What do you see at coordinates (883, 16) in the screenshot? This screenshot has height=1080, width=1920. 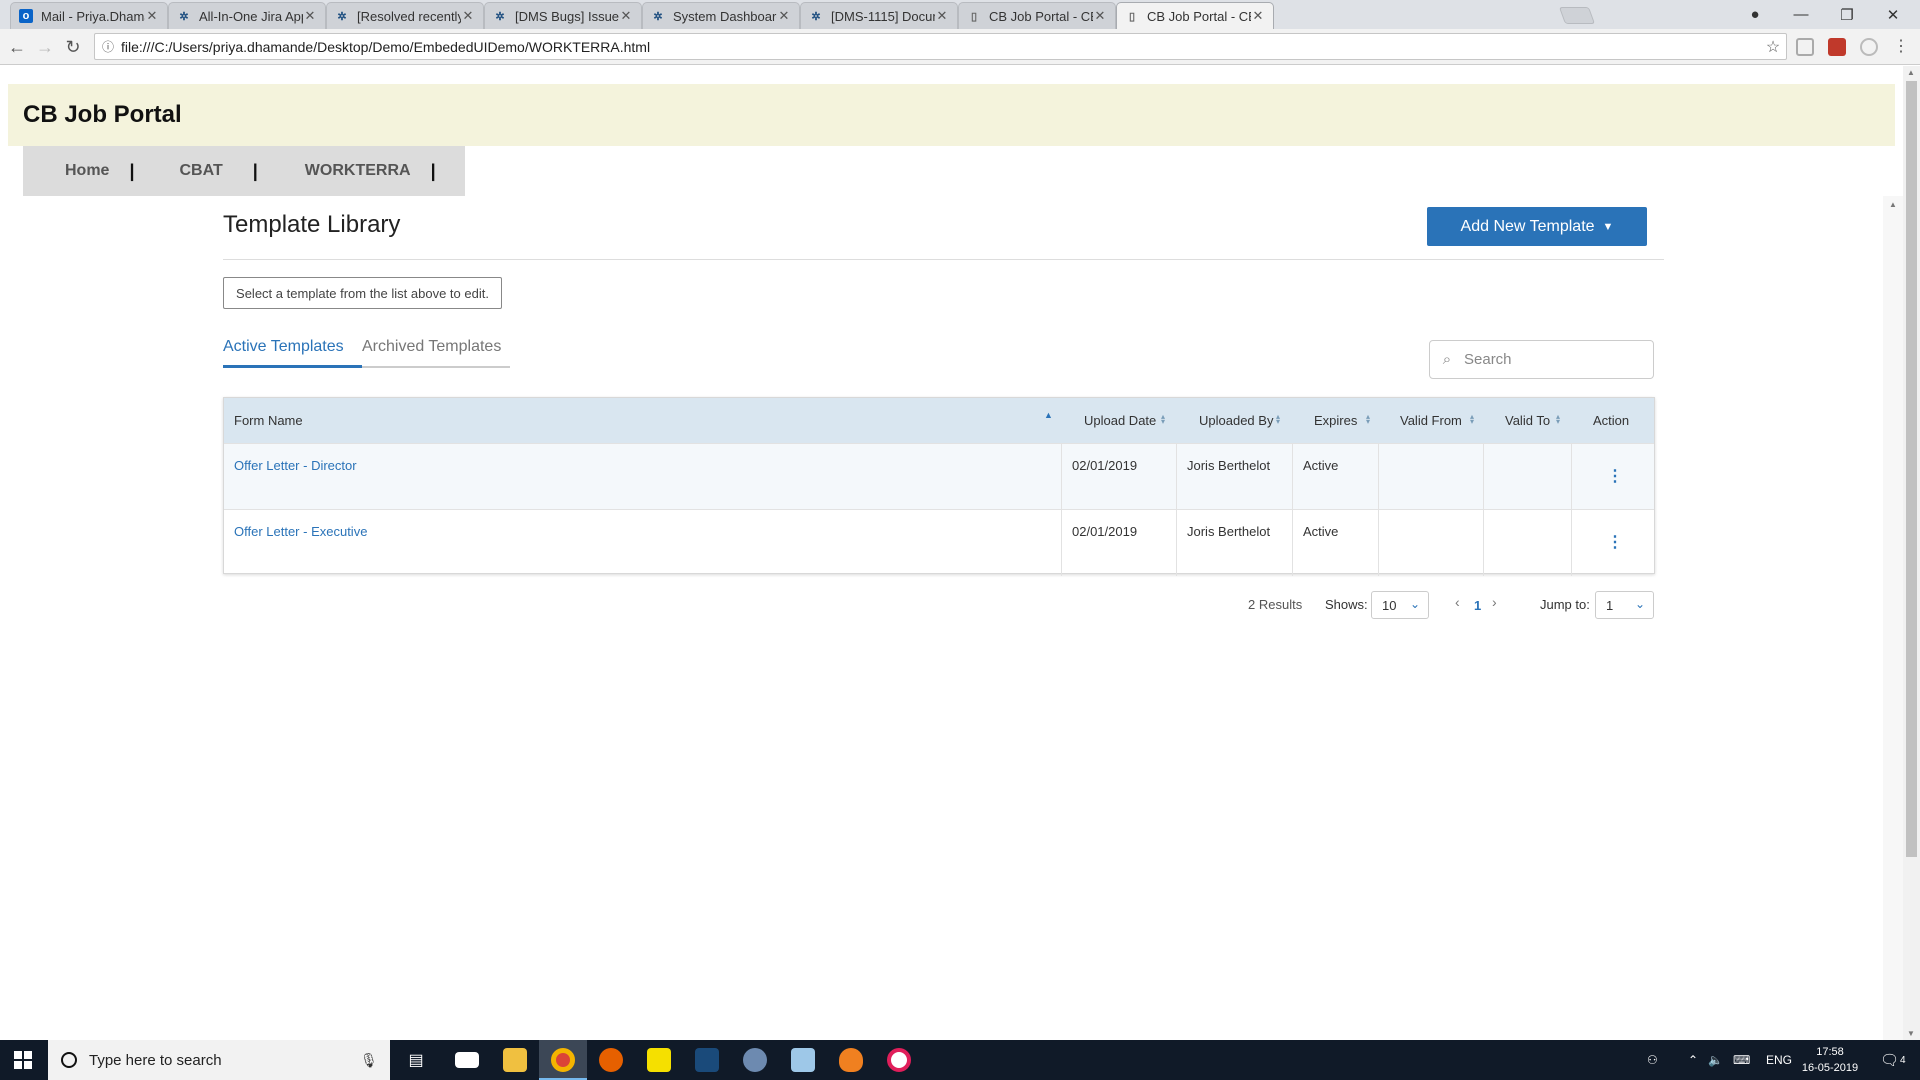 I see `tab-title: [DMS-1115] Document T` at bounding box center [883, 16].